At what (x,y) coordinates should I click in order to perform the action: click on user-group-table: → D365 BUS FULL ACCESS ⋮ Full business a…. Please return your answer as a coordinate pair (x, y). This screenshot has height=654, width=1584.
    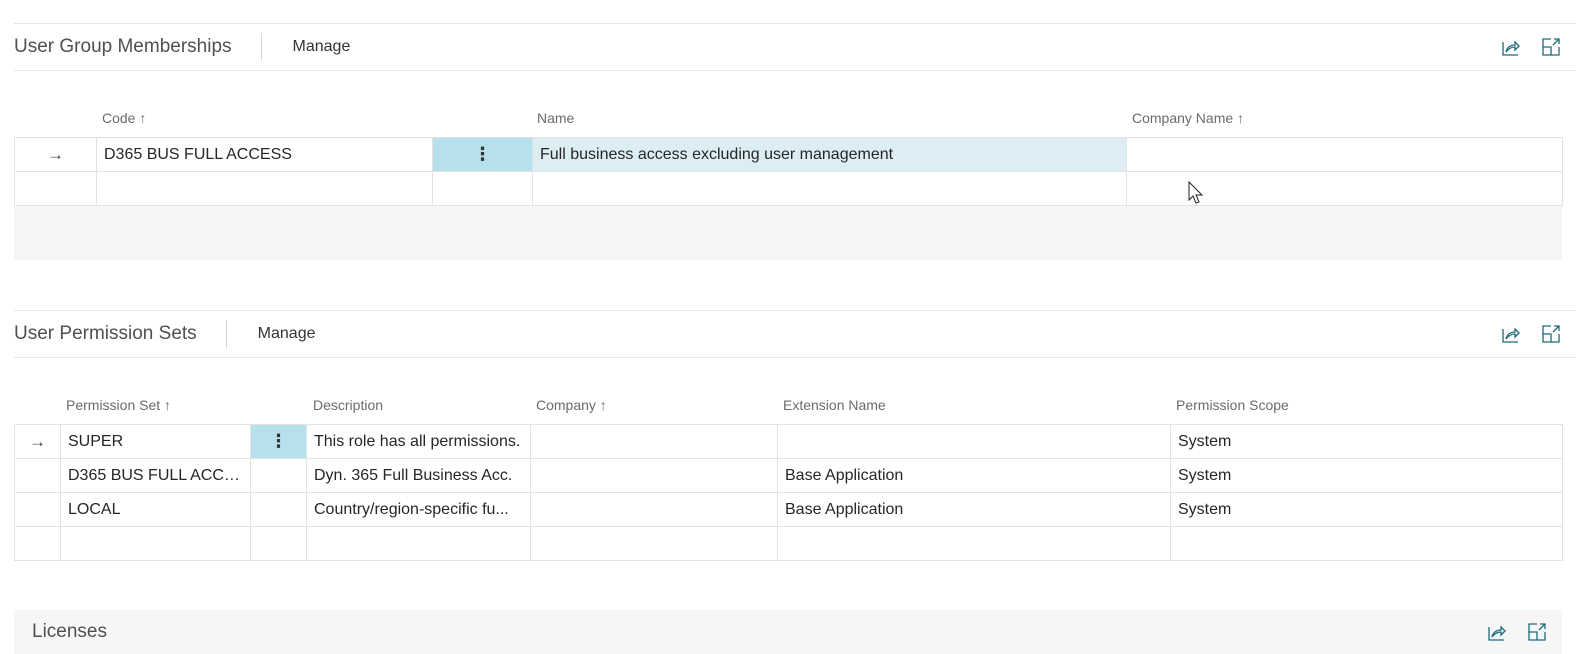
    Looking at the image, I should click on (788, 171).